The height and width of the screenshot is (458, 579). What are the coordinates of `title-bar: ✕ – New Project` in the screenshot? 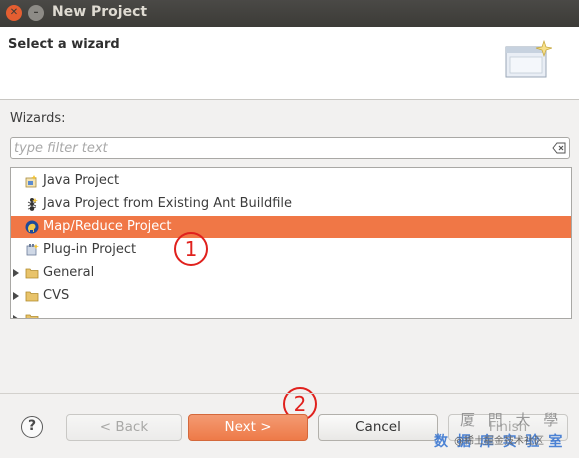 It's located at (289, 13).